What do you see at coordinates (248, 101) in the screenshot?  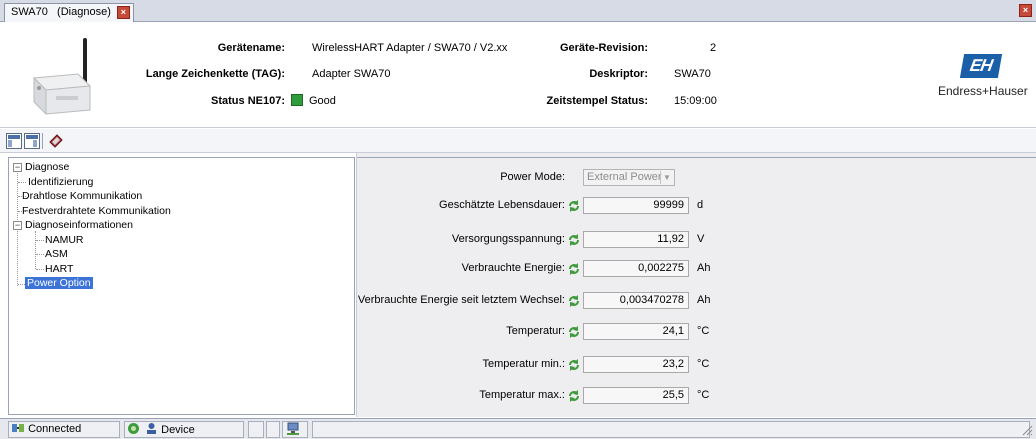 I see `status-ne107-label: Status NE107:` at bounding box center [248, 101].